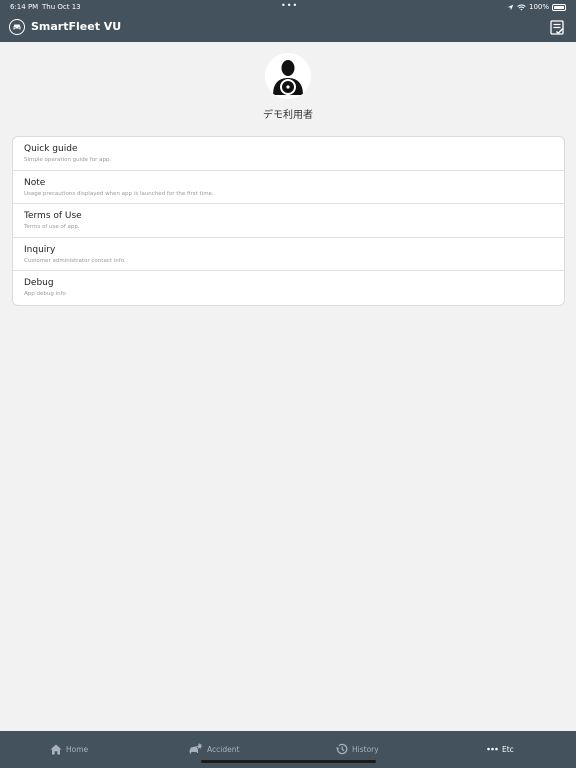  What do you see at coordinates (500, 749) in the screenshot?
I see `tab-etc: Etc` at bounding box center [500, 749].